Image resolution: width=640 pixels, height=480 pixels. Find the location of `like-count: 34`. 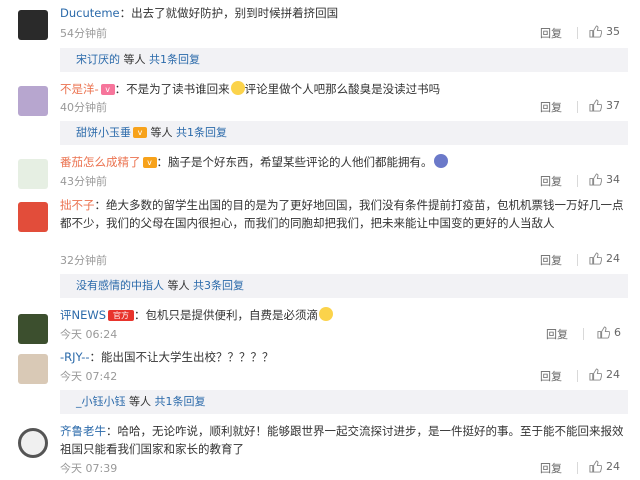

like-count: 34 is located at coordinates (613, 179).